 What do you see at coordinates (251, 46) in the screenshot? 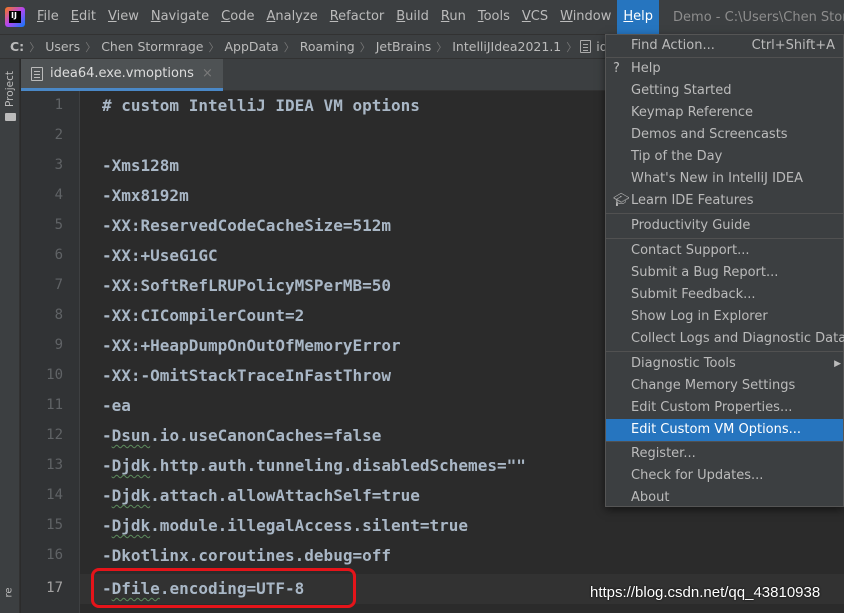
I see `breadcrumb-item: AppData` at bounding box center [251, 46].